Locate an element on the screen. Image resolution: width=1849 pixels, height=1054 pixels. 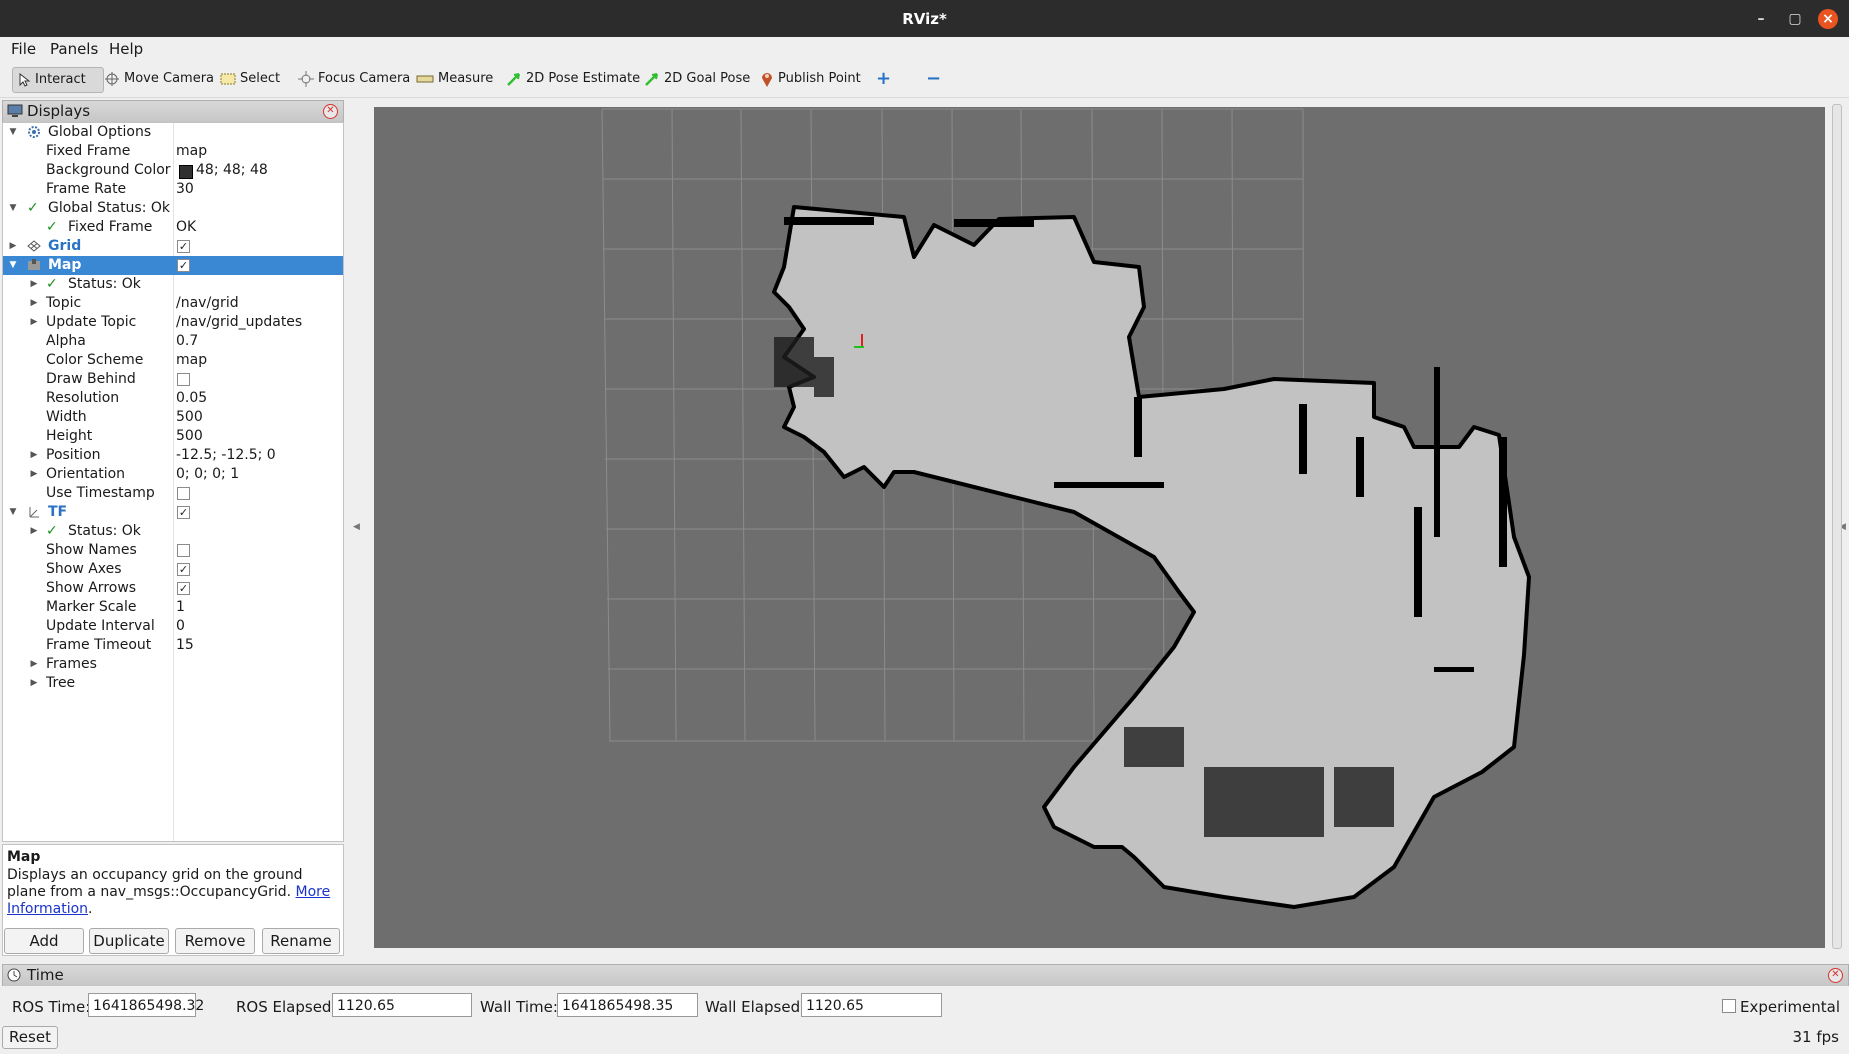
alpha-value: 0.7 is located at coordinates (187, 341).